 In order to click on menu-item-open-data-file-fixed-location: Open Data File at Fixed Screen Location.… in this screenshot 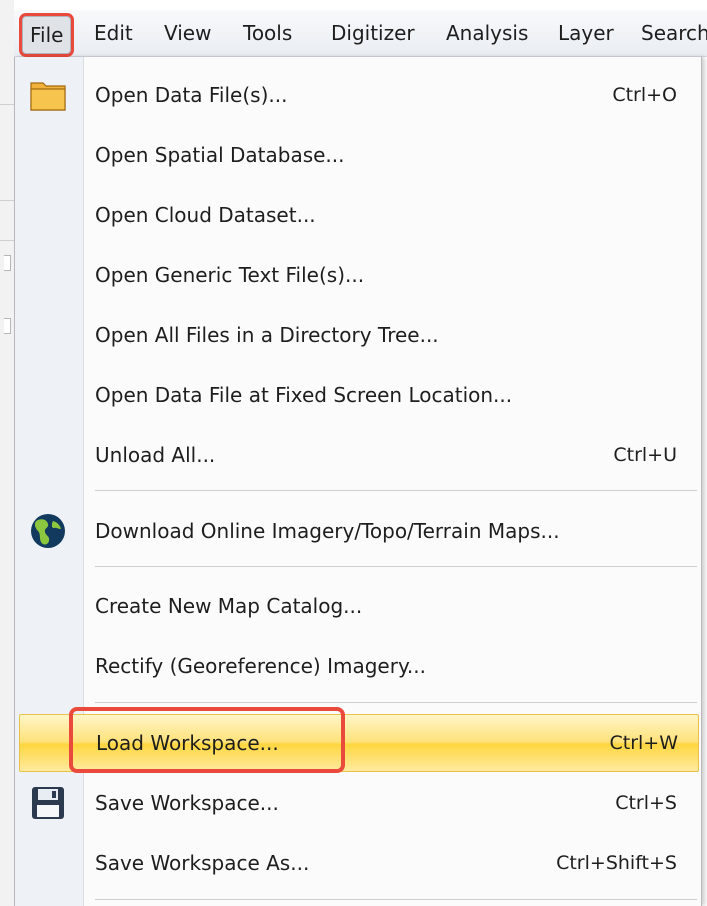, I will do `click(358, 395)`.